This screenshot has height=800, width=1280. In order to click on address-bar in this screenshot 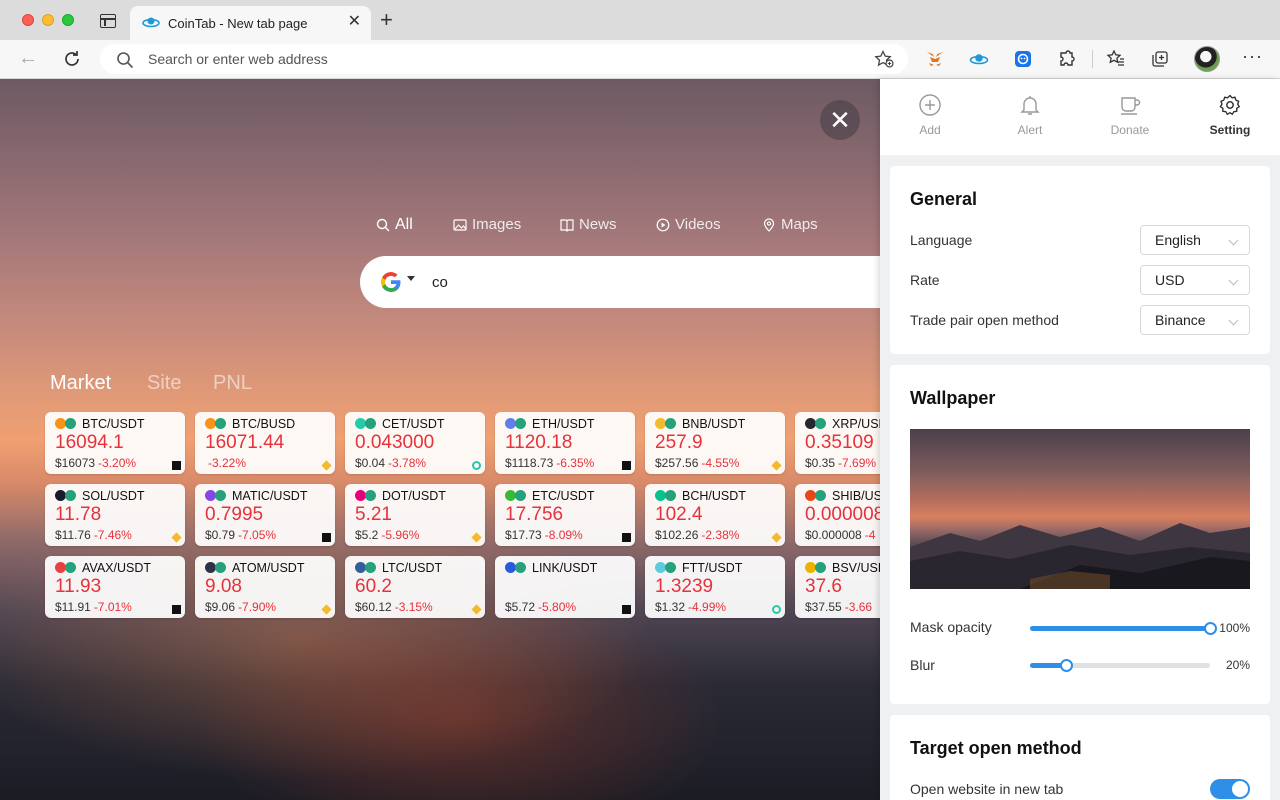, I will do `click(504, 59)`.